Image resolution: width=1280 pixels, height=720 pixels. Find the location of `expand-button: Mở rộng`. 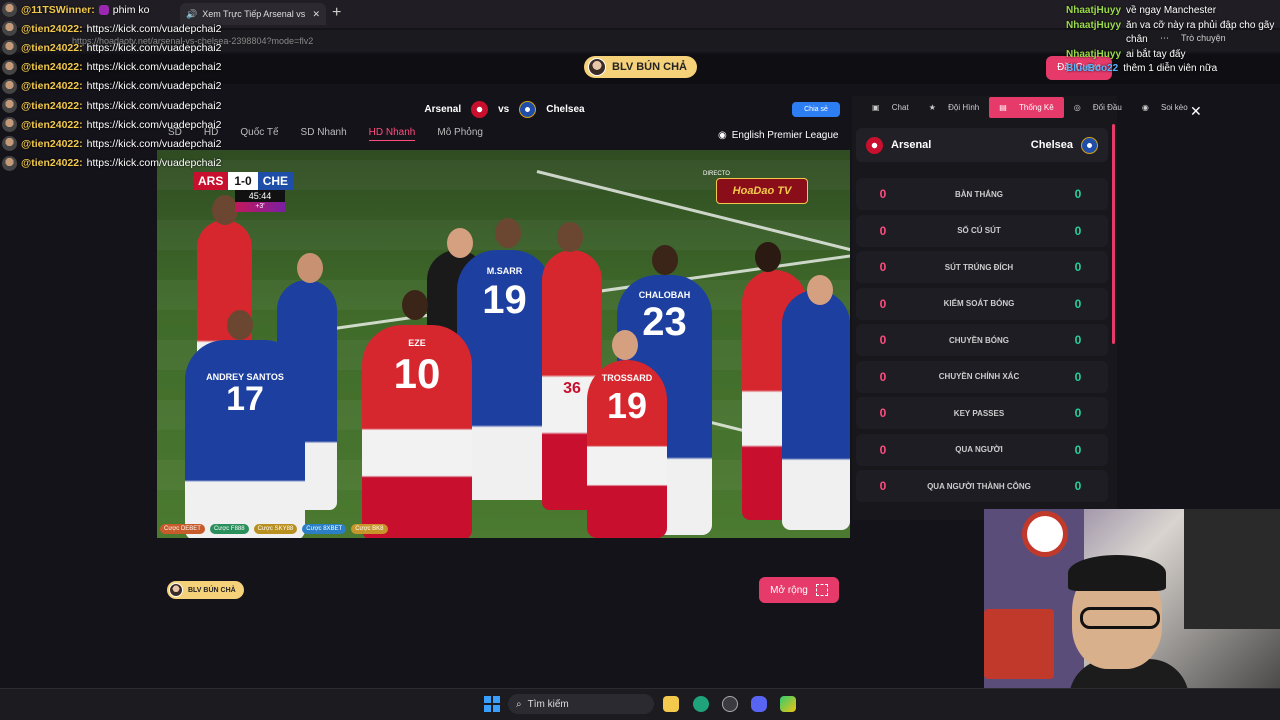

expand-button: Mở rộng is located at coordinates (799, 590).